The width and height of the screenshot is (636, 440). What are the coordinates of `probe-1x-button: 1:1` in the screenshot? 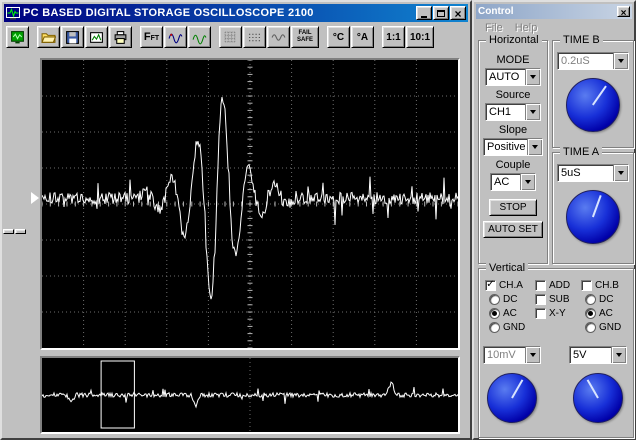 It's located at (393, 37).